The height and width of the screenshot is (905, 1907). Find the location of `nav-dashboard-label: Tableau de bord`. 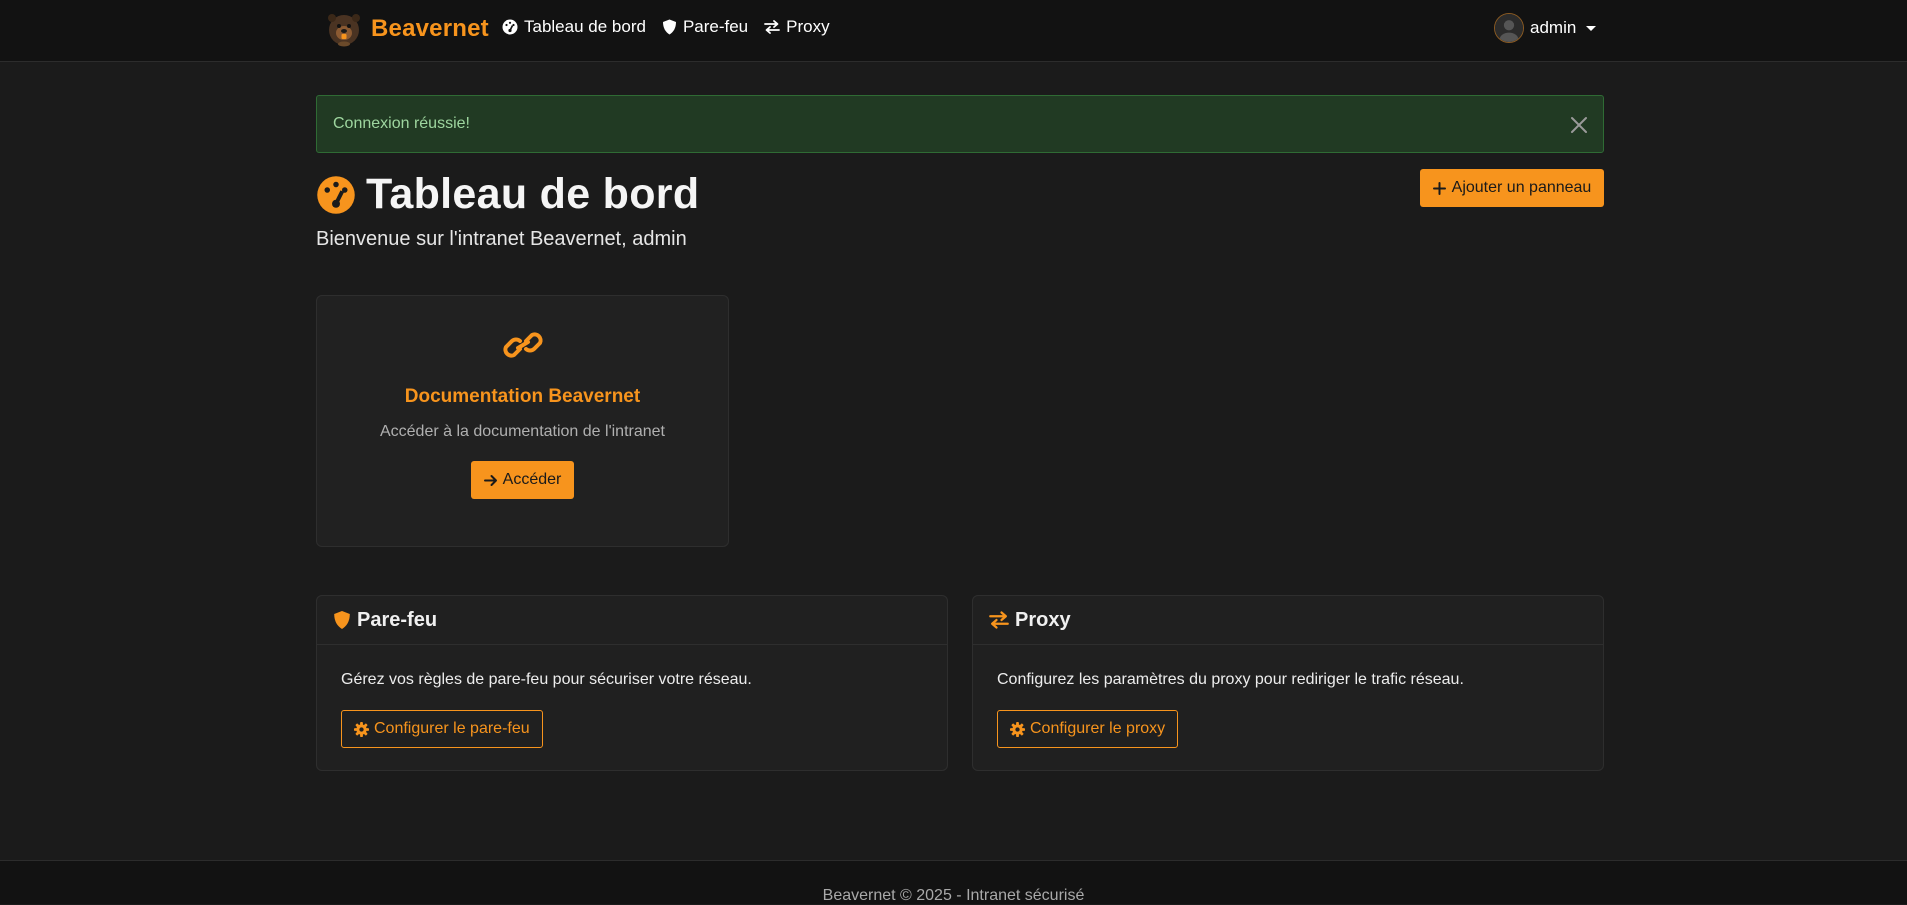

nav-dashboard-label: Tableau de bord is located at coordinates (585, 26).